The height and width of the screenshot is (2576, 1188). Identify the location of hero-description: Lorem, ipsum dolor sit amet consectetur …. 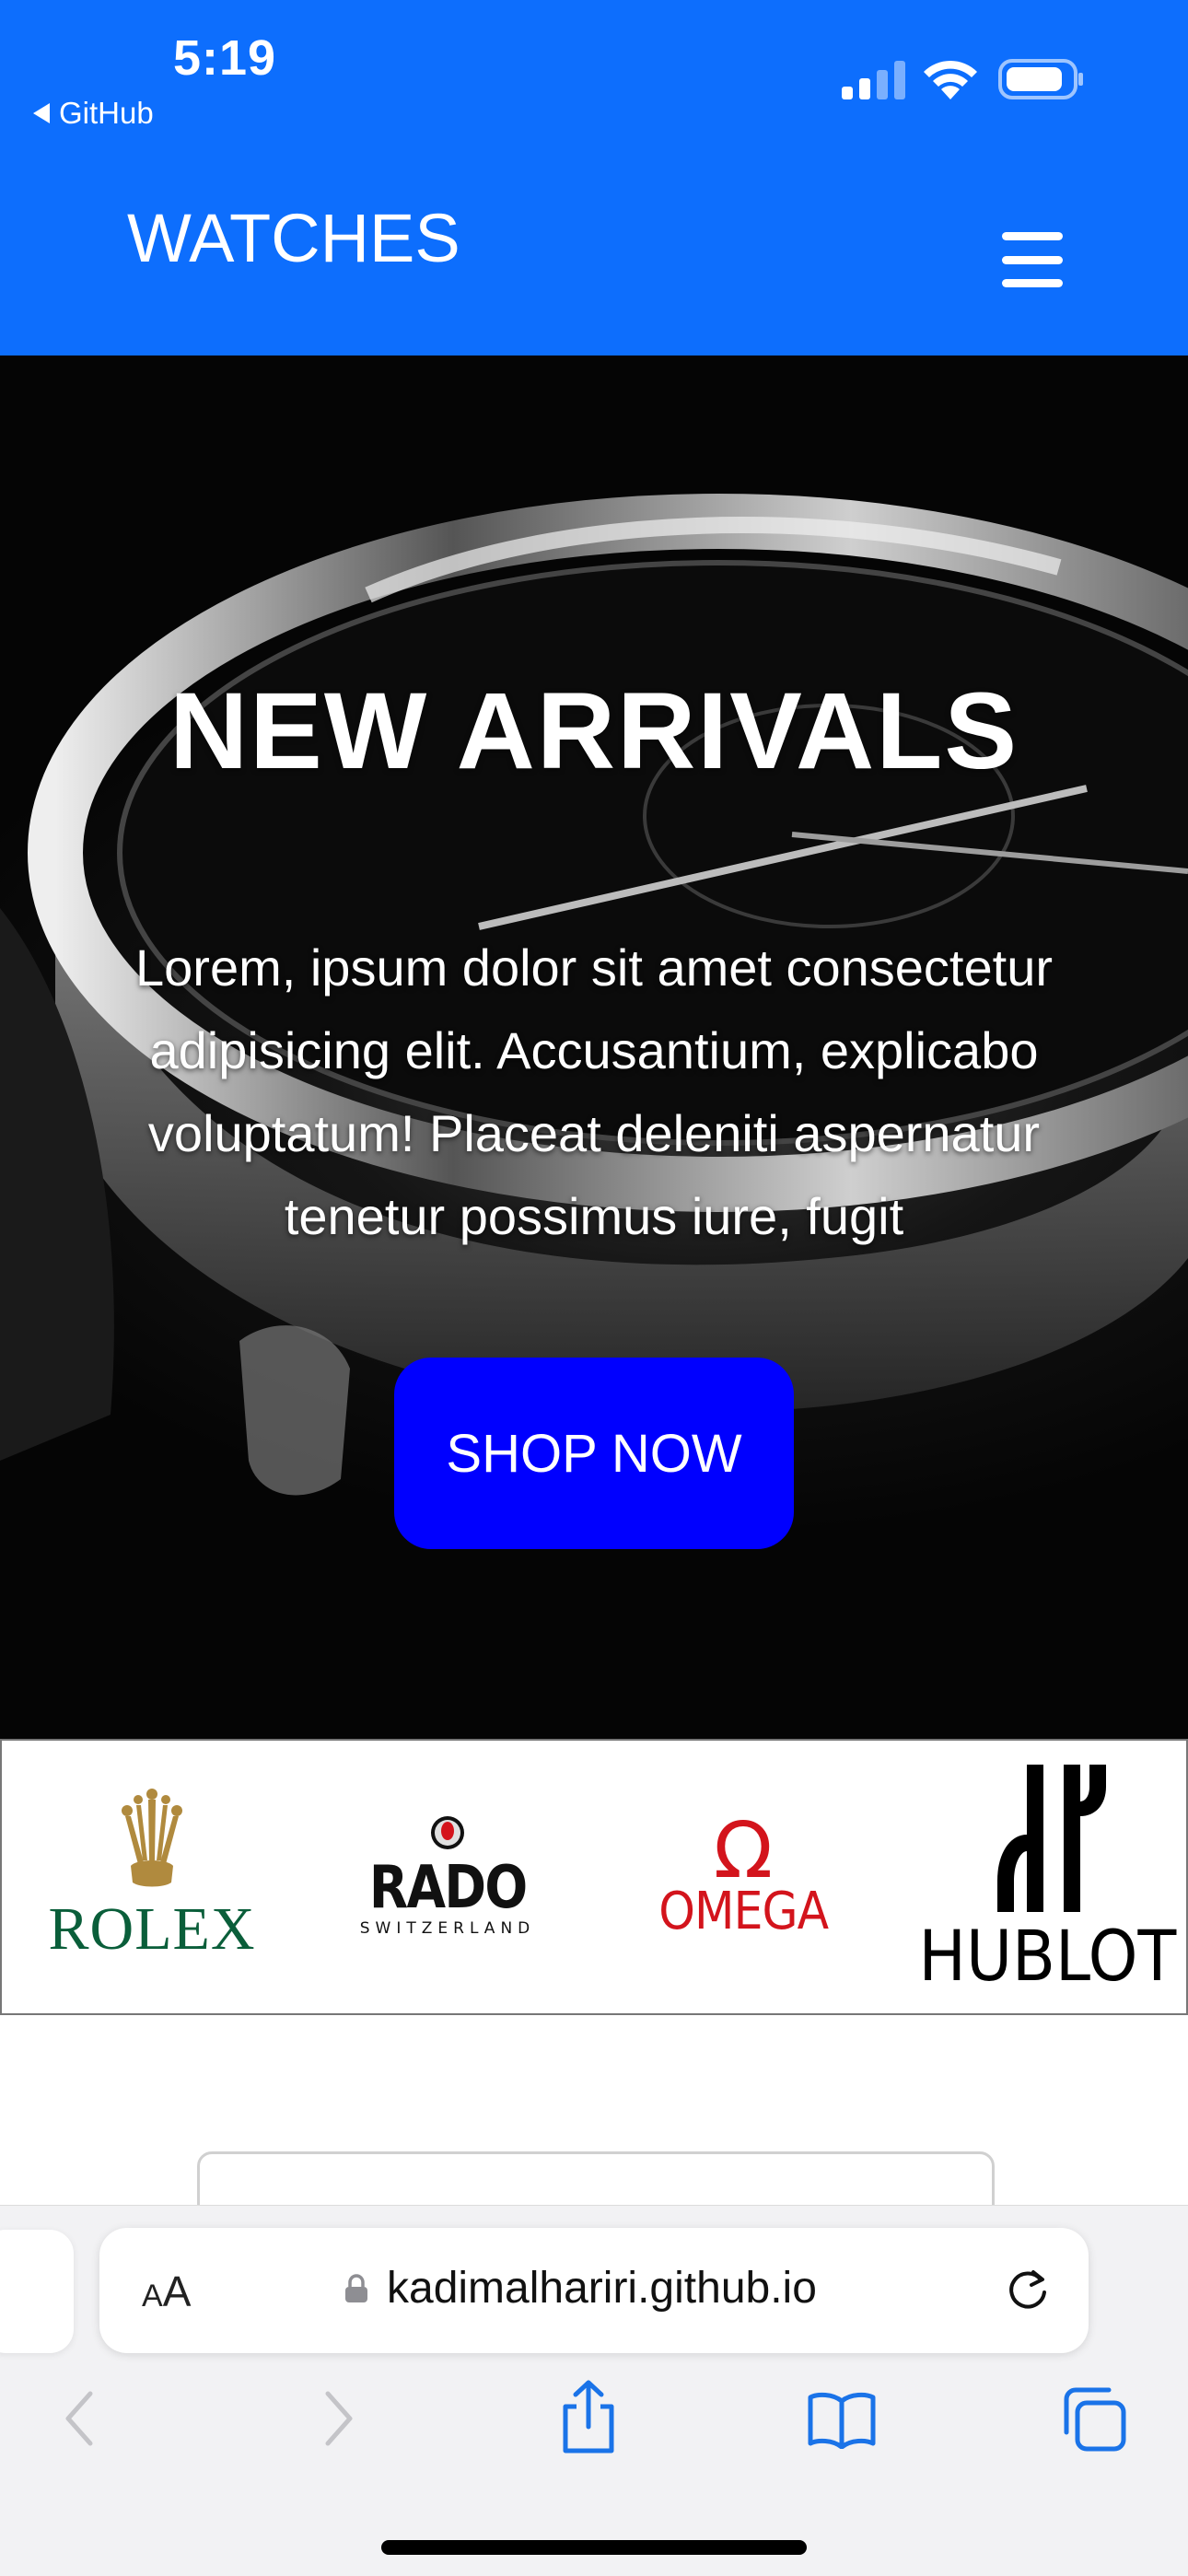
(594, 1091).